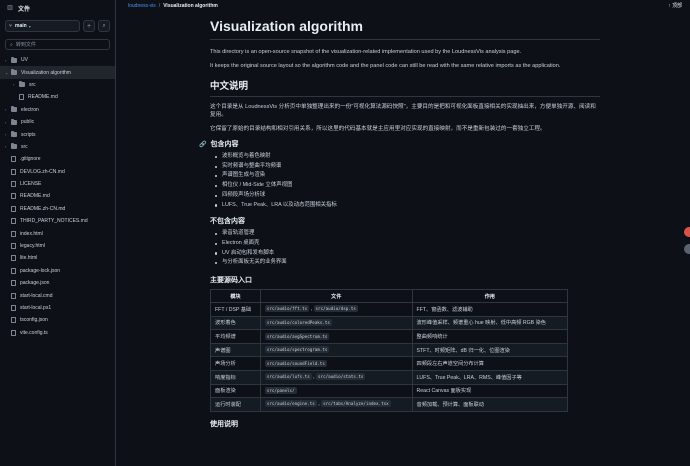 Image resolution: width=690 pixels, height=466 pixels. I want to click on tree-item-label: README.md, so click(43, 97).